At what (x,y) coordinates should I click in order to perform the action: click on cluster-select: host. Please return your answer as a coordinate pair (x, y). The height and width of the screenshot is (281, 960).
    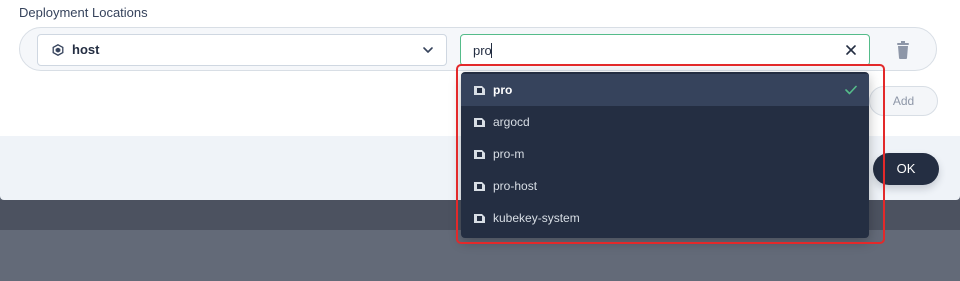
    Looking at the image, I should click on (242, 50).